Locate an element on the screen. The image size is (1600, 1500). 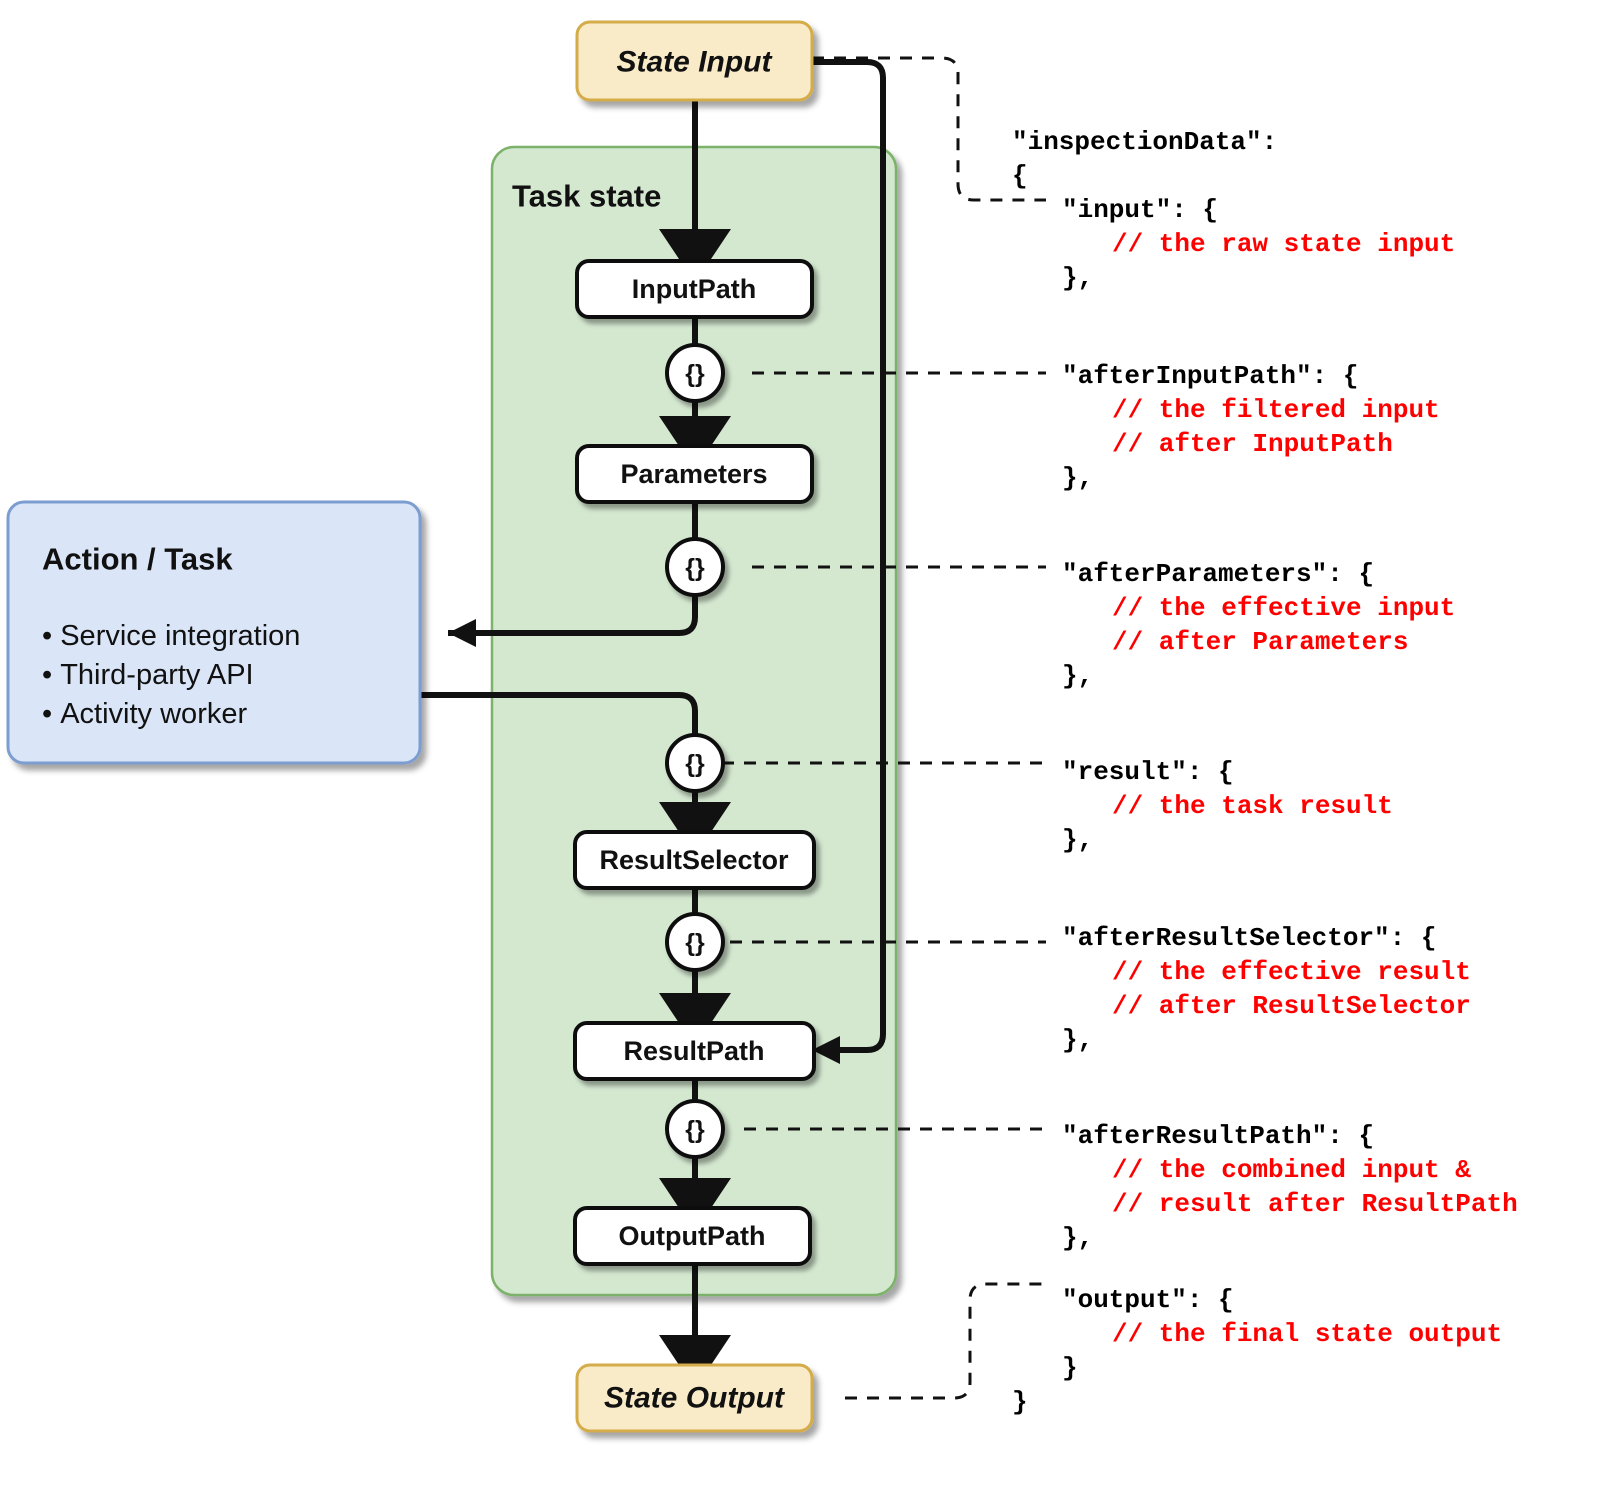
result-path-label: ResultPath is located at coordinates (693, 1051).